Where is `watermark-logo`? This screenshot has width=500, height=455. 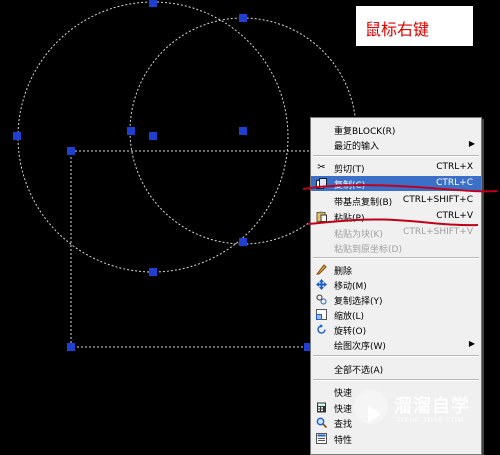
watermark-logo is located at coordinates (371, 407).